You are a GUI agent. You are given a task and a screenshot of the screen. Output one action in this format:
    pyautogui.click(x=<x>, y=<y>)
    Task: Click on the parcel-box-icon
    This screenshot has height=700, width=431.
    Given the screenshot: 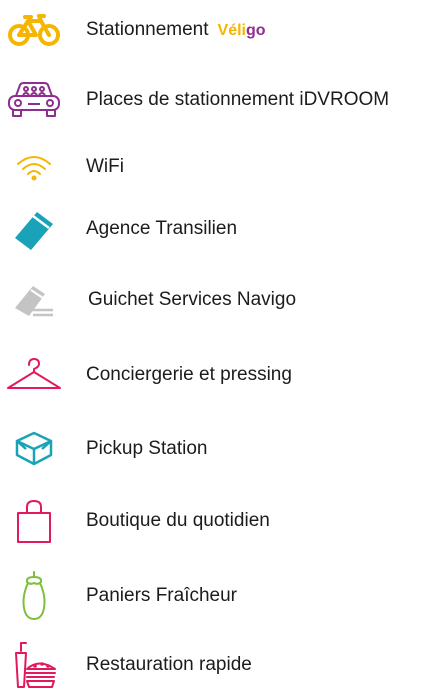 What is the action you would take?
    pyautogui.click(x=34, y=449)
    